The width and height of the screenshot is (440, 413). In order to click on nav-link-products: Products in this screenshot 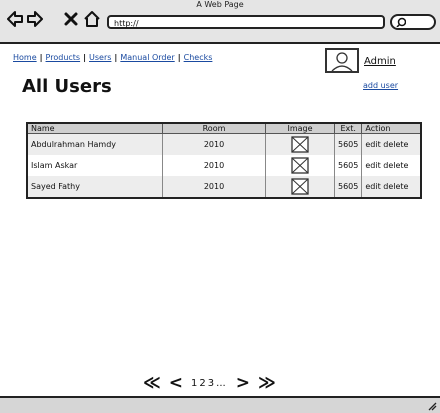, I will do `click(63, 57)`.